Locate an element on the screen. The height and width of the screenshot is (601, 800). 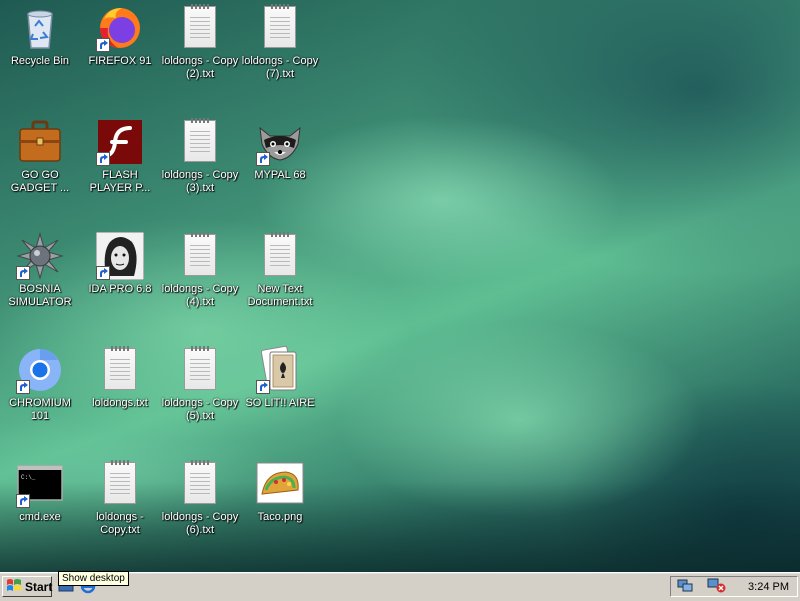
start-label: Start is located at coordinates (39, 586).